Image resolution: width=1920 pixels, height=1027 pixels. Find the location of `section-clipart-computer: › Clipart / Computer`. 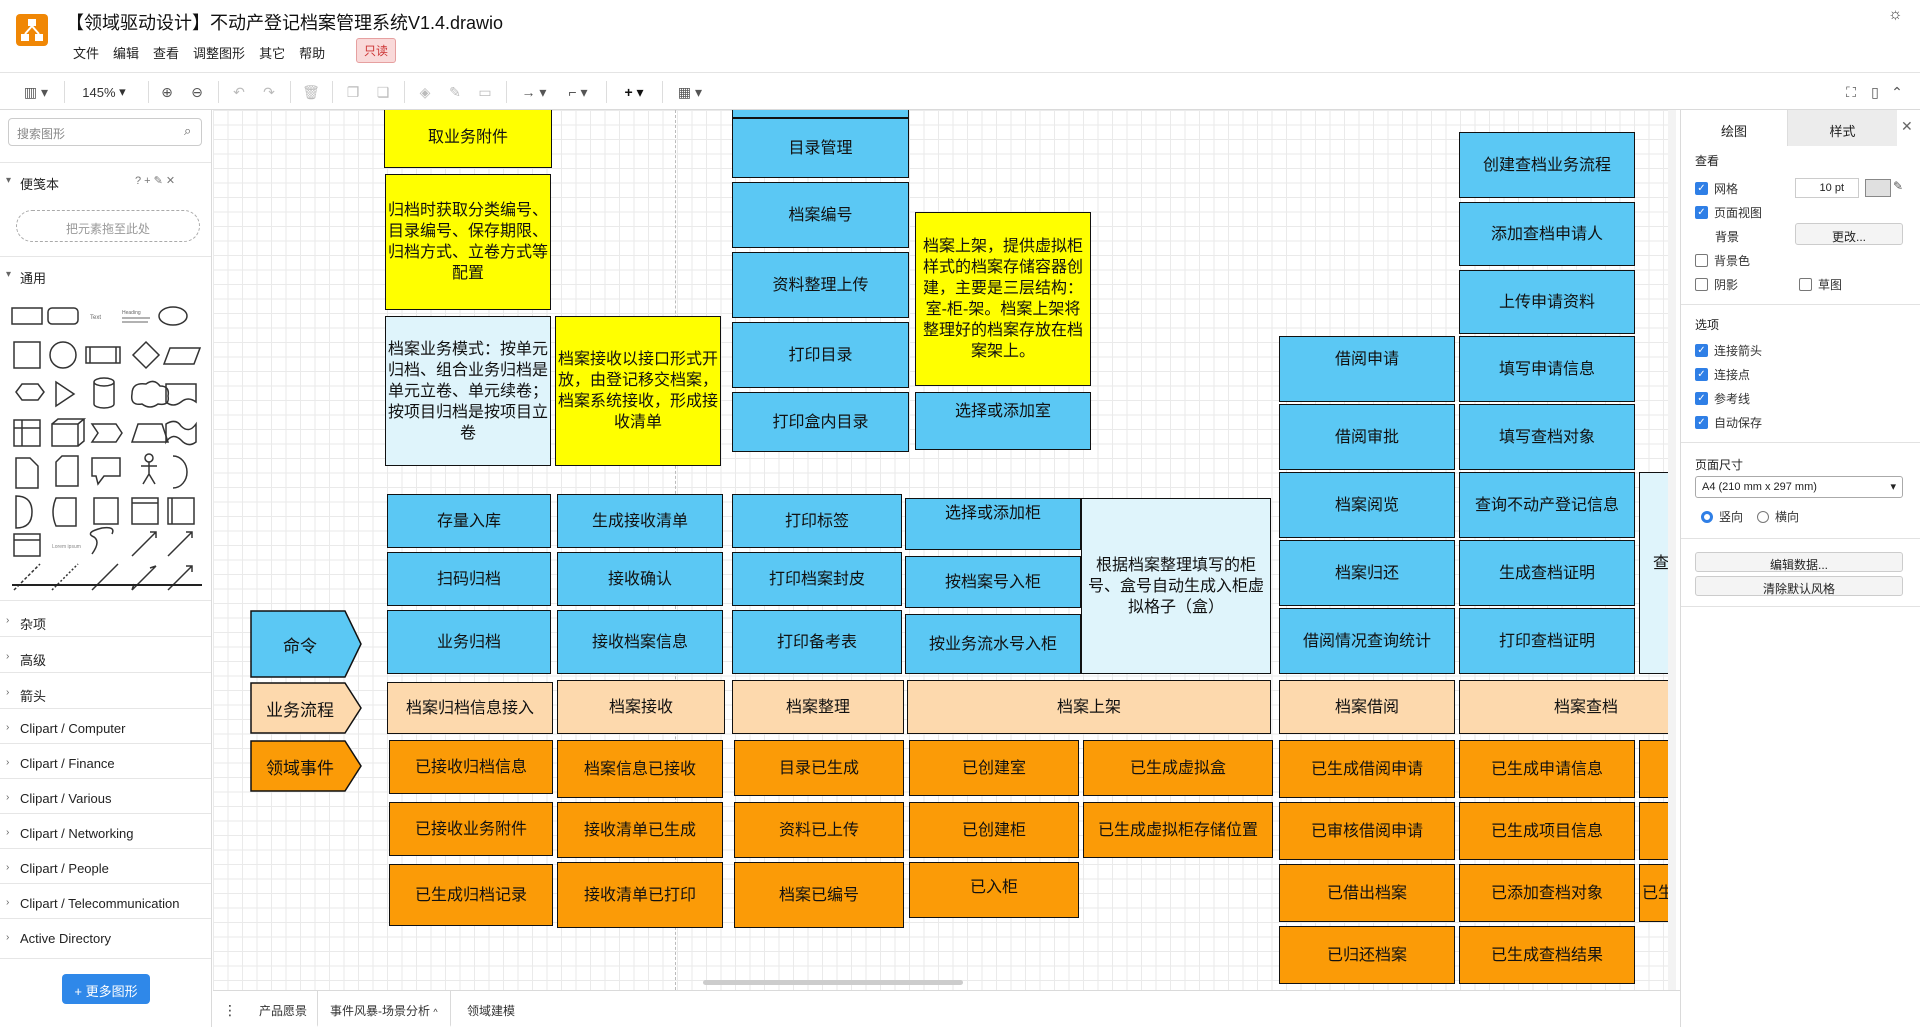

section-clipart-computer: › Clipart / Computer is located at coordinates (105, 728).